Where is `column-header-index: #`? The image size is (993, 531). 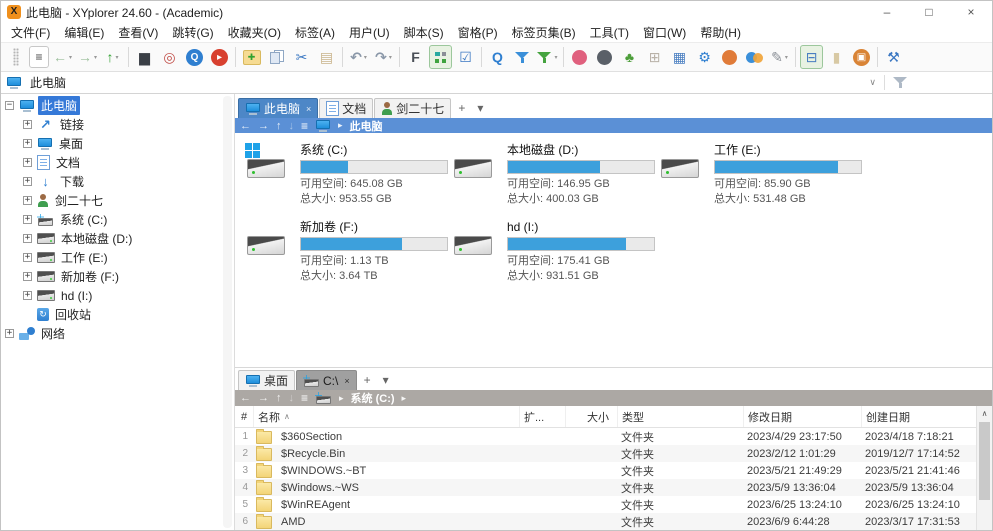 column-header-index: # is located at coordinates (244, 416).